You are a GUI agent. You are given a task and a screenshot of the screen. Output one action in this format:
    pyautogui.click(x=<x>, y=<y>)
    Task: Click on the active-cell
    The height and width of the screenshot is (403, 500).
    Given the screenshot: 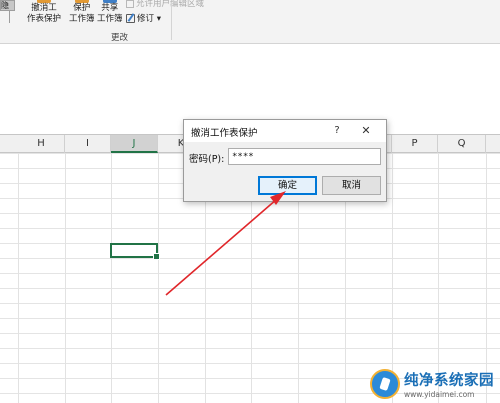 What is the action you would take?
    pyautogui.click(x=135, y=251)
    